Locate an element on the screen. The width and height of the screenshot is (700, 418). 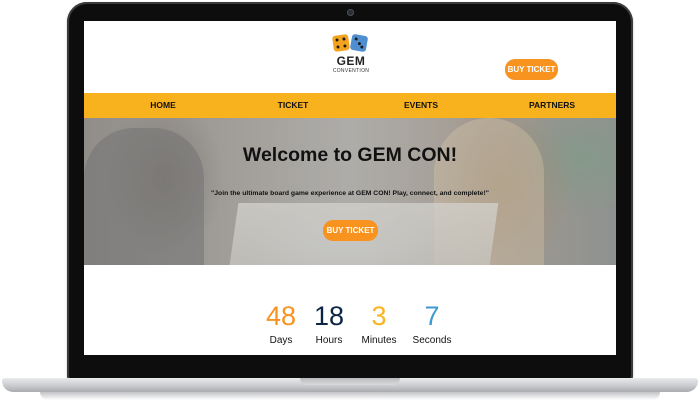
logo-subtitle: CONVENTION is located at coordinates (351, 71).